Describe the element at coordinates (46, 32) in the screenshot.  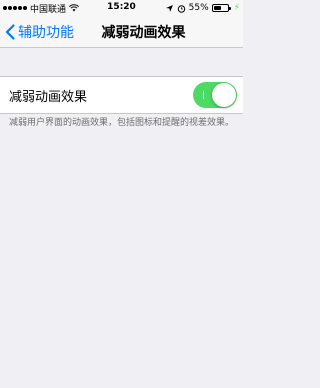
I see `back-label: 辅助功能` at that location.